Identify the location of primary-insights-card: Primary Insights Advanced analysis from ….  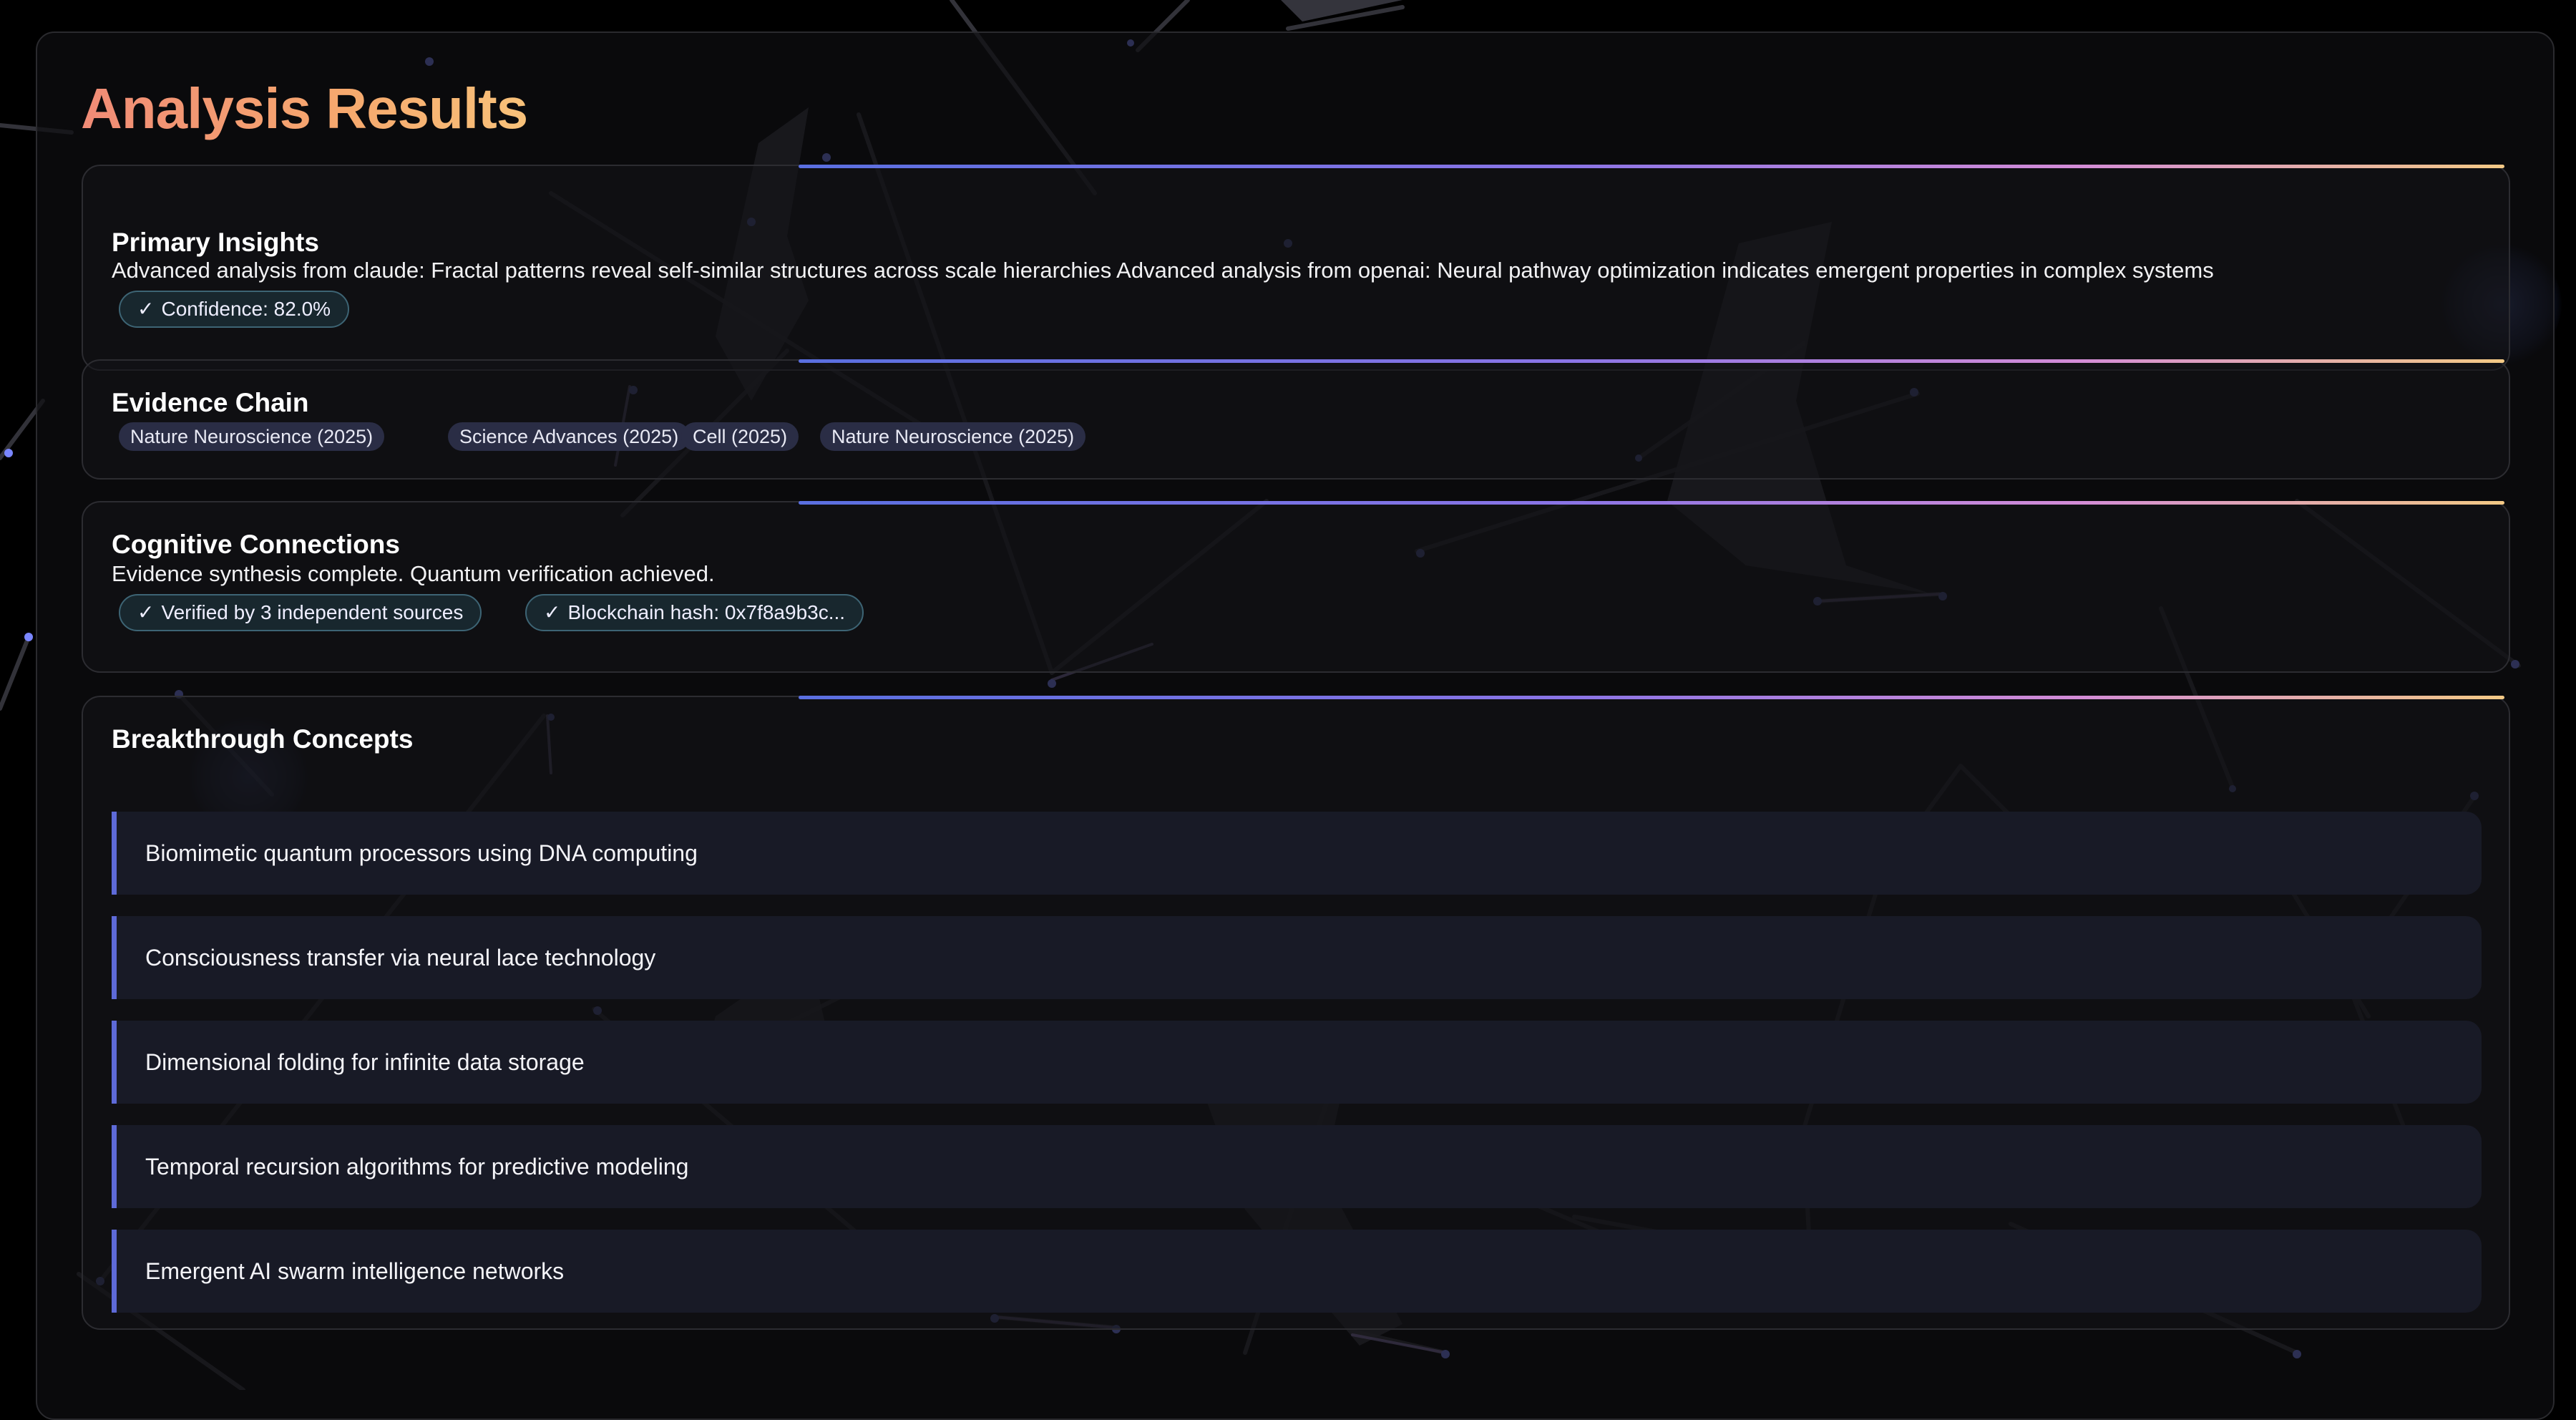
(1296, 268).